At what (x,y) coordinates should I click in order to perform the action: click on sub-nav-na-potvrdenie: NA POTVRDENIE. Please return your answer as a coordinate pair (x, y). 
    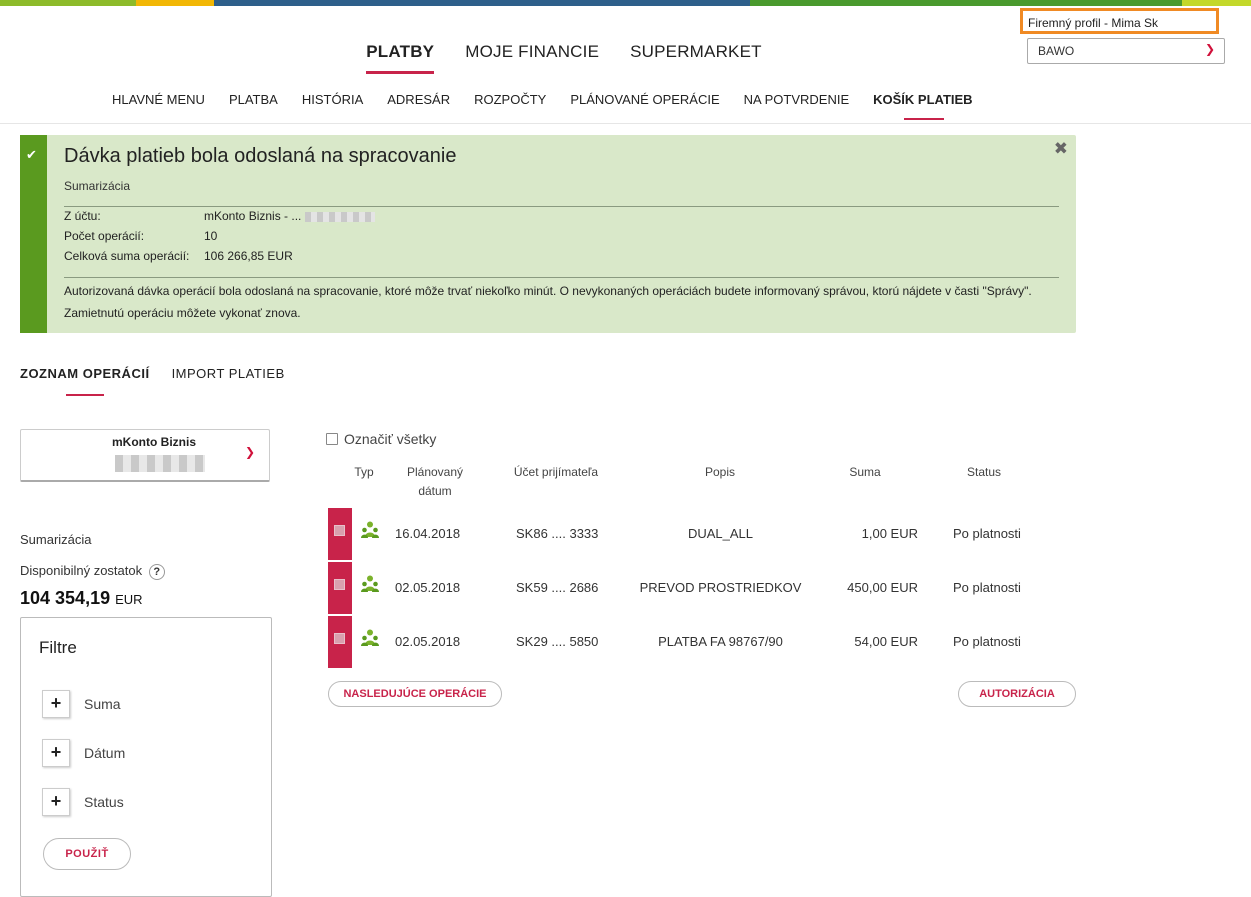
    Looking at the image, I should click on (796, 99).